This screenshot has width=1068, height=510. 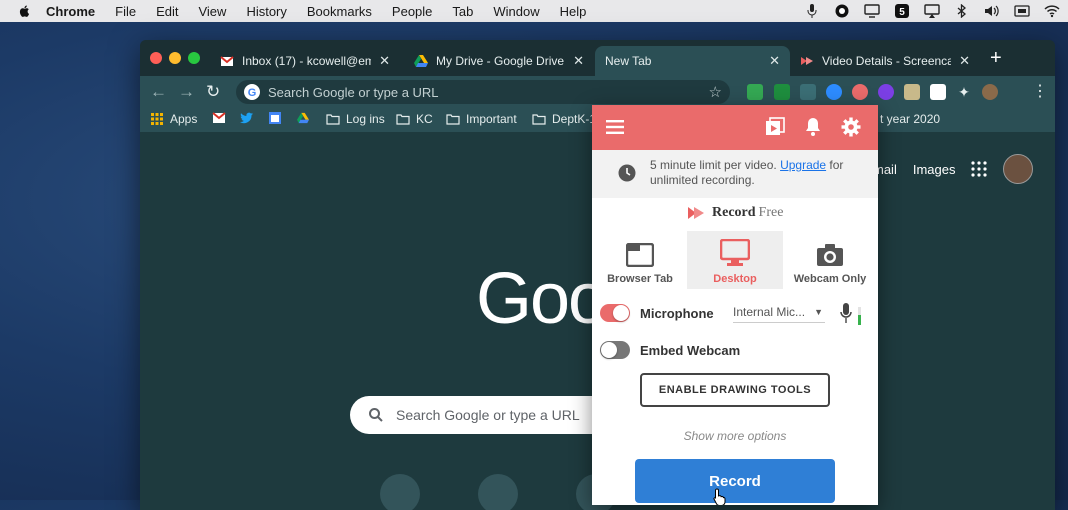 What do you see at coordinates (808, 92) in the screenshot?
I see `extension-puzzle-dim-icon` at bounding box center [808, 92].